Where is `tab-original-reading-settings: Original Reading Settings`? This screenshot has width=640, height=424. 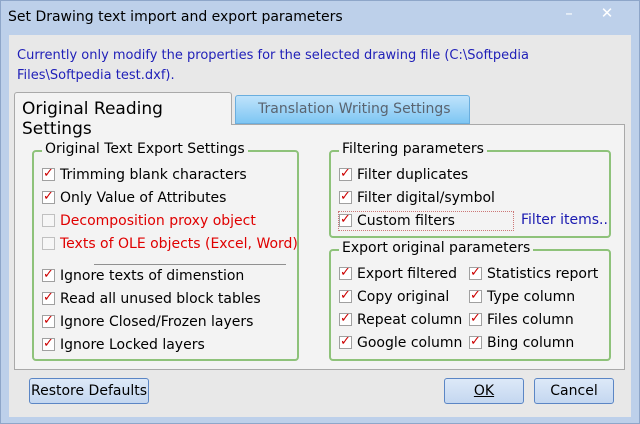 tab-original-reading-settings: Original Reading Settings is located at coordinates (123, 115).